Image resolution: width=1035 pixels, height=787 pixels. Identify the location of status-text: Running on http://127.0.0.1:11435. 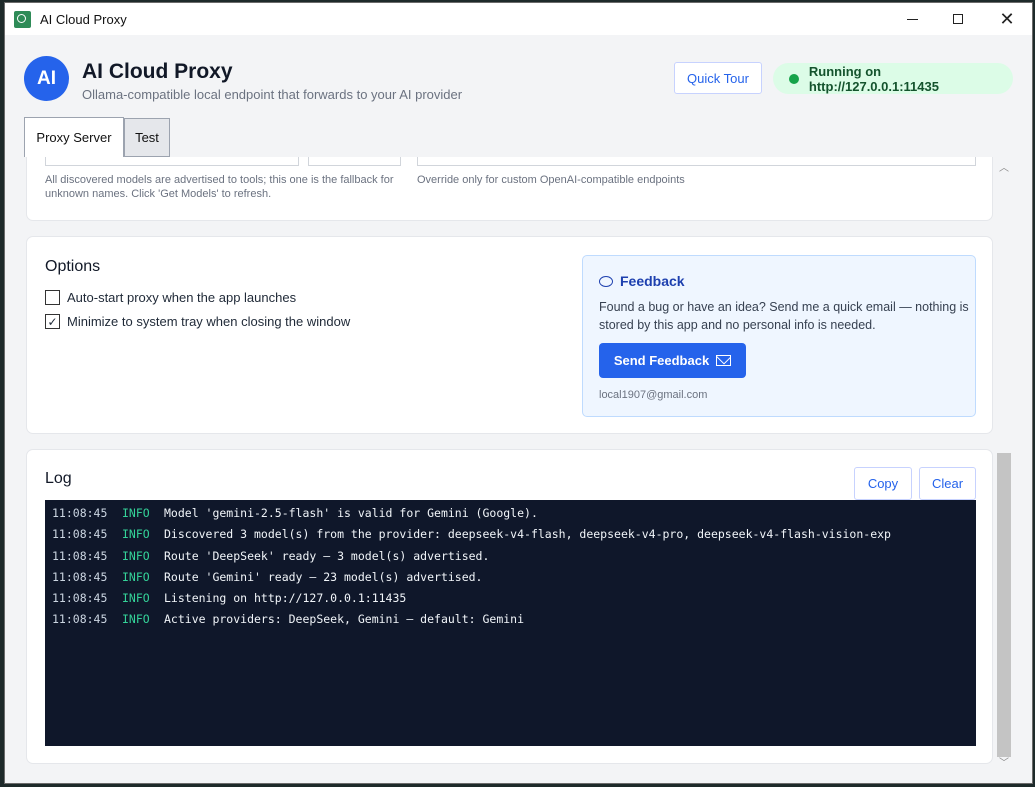
(873, 78).